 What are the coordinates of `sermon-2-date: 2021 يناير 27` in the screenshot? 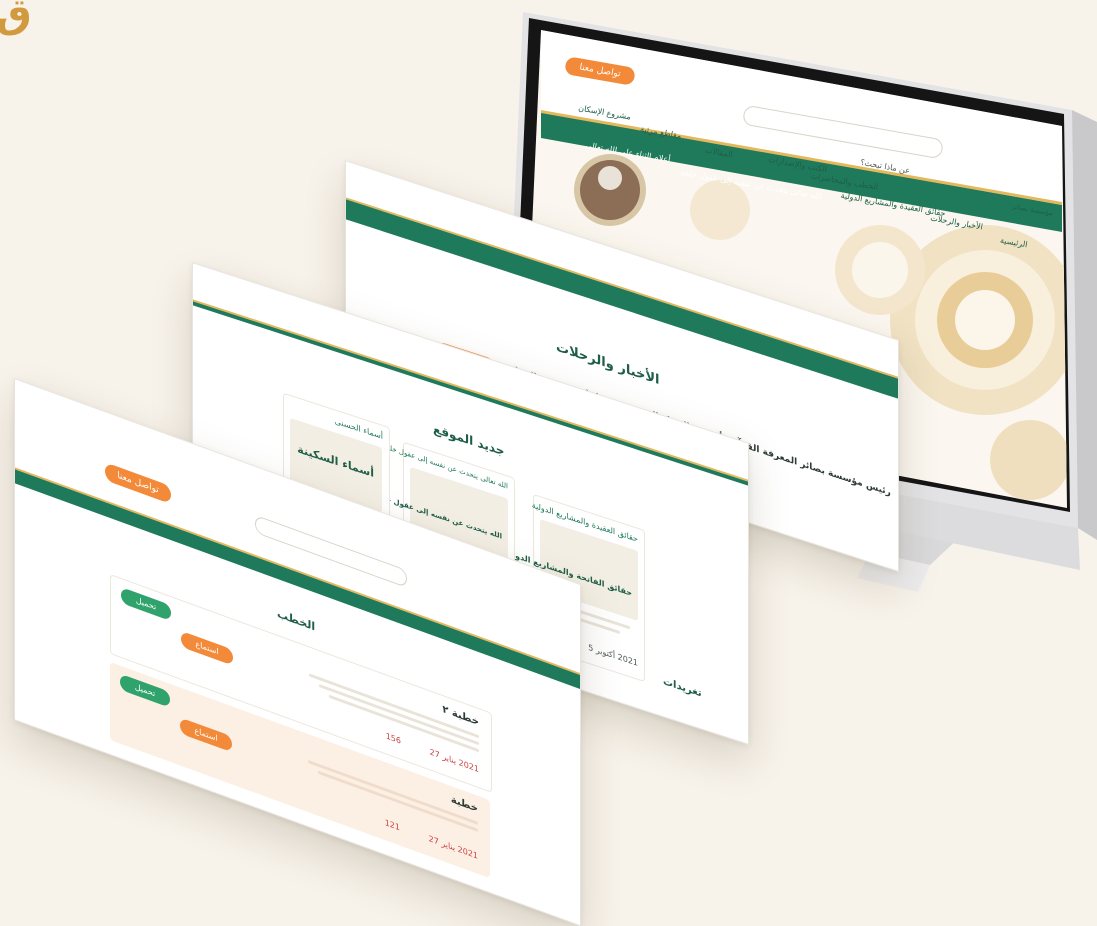 It's located at (453, 847).